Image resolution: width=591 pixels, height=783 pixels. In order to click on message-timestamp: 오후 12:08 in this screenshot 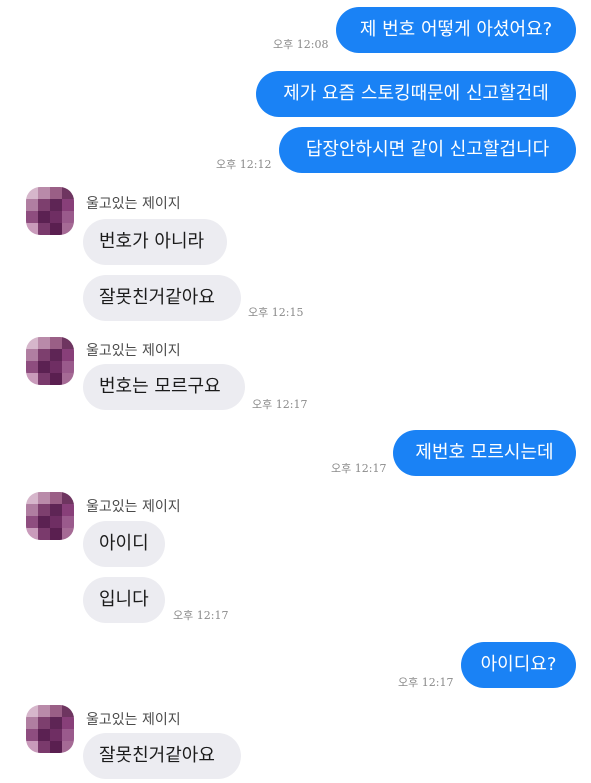, I will do `click(301, 44)`.